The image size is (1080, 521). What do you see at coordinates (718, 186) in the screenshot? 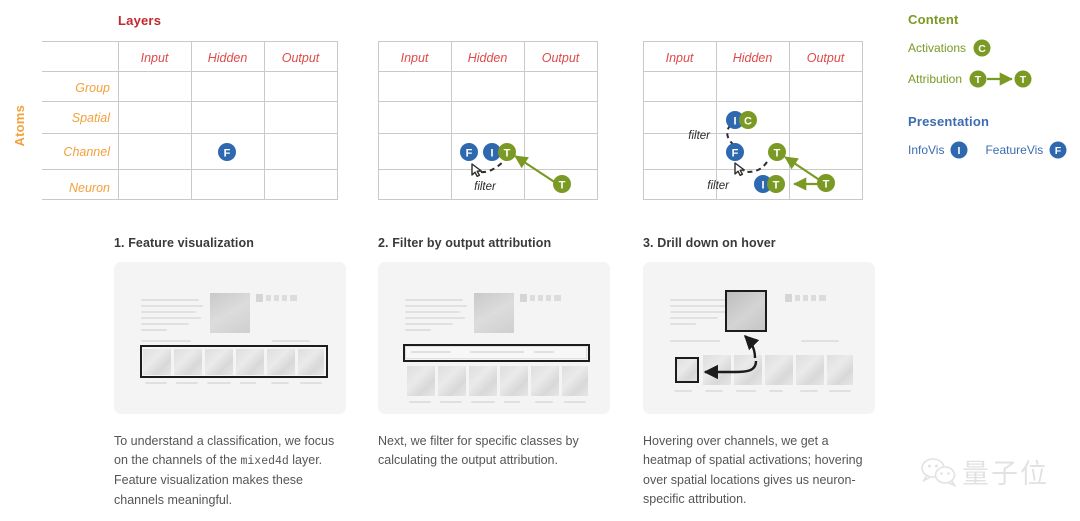
I see `filter-label-lower: filter` at bounding box center [718, 186].